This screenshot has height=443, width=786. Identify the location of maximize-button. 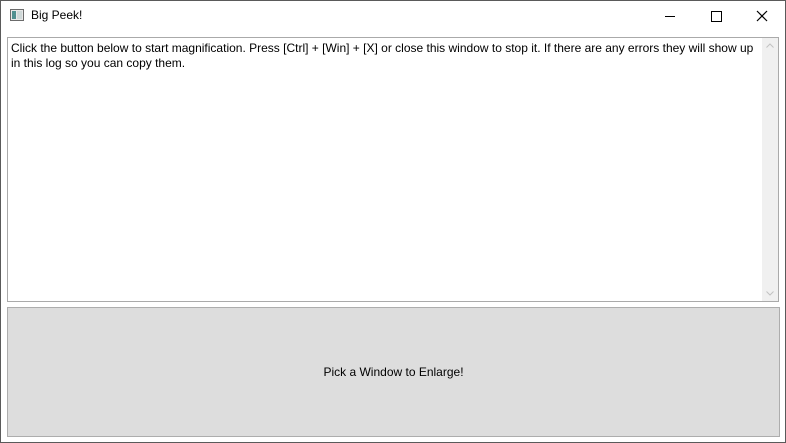
(716, 16).